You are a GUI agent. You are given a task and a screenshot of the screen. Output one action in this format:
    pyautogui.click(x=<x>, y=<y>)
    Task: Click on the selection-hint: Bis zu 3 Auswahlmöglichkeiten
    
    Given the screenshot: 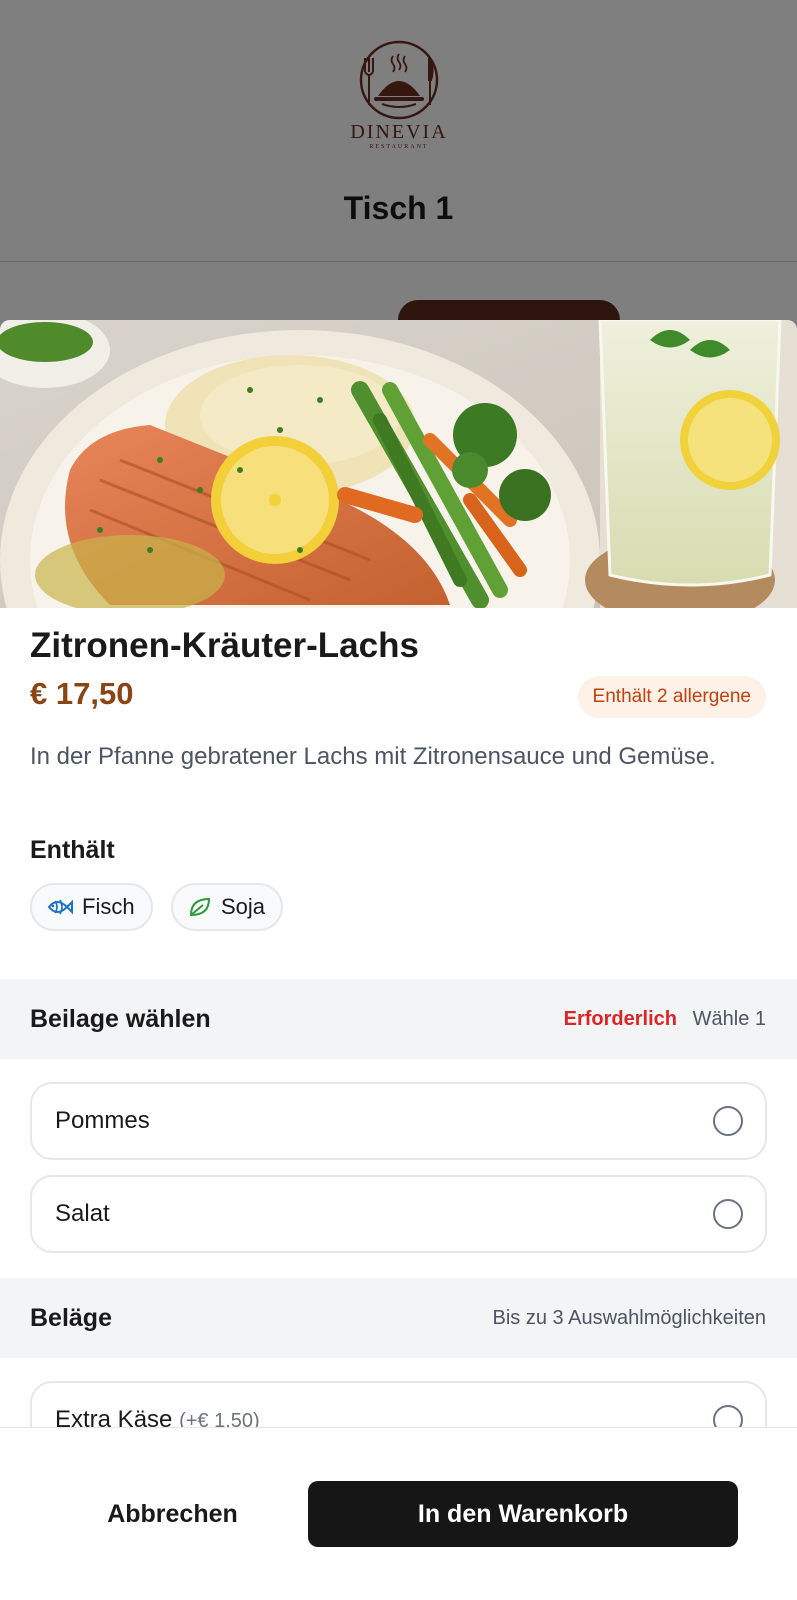 What is the action you would take?
    pyautogui.click(x=629, y=1318)
    